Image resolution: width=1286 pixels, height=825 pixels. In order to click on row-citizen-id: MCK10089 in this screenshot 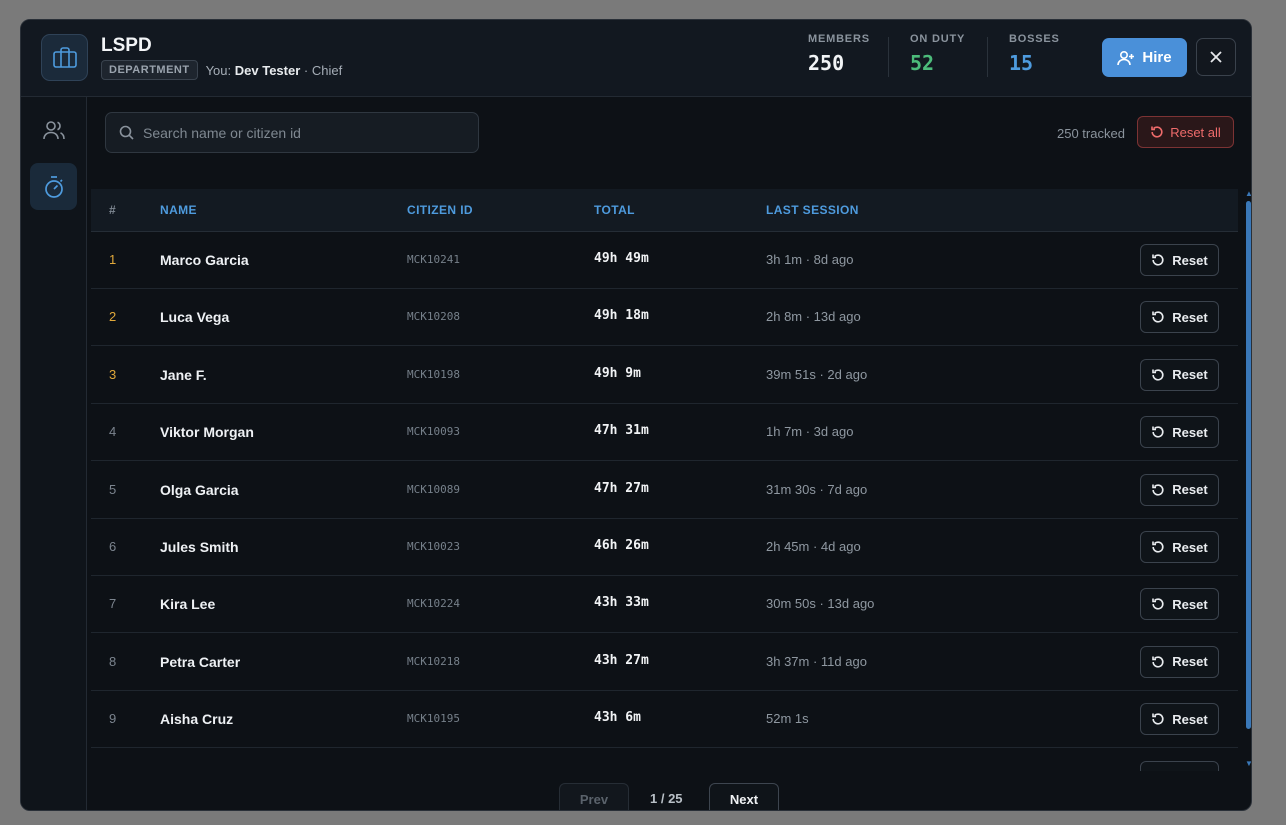, I will do `click(433, 489)`.